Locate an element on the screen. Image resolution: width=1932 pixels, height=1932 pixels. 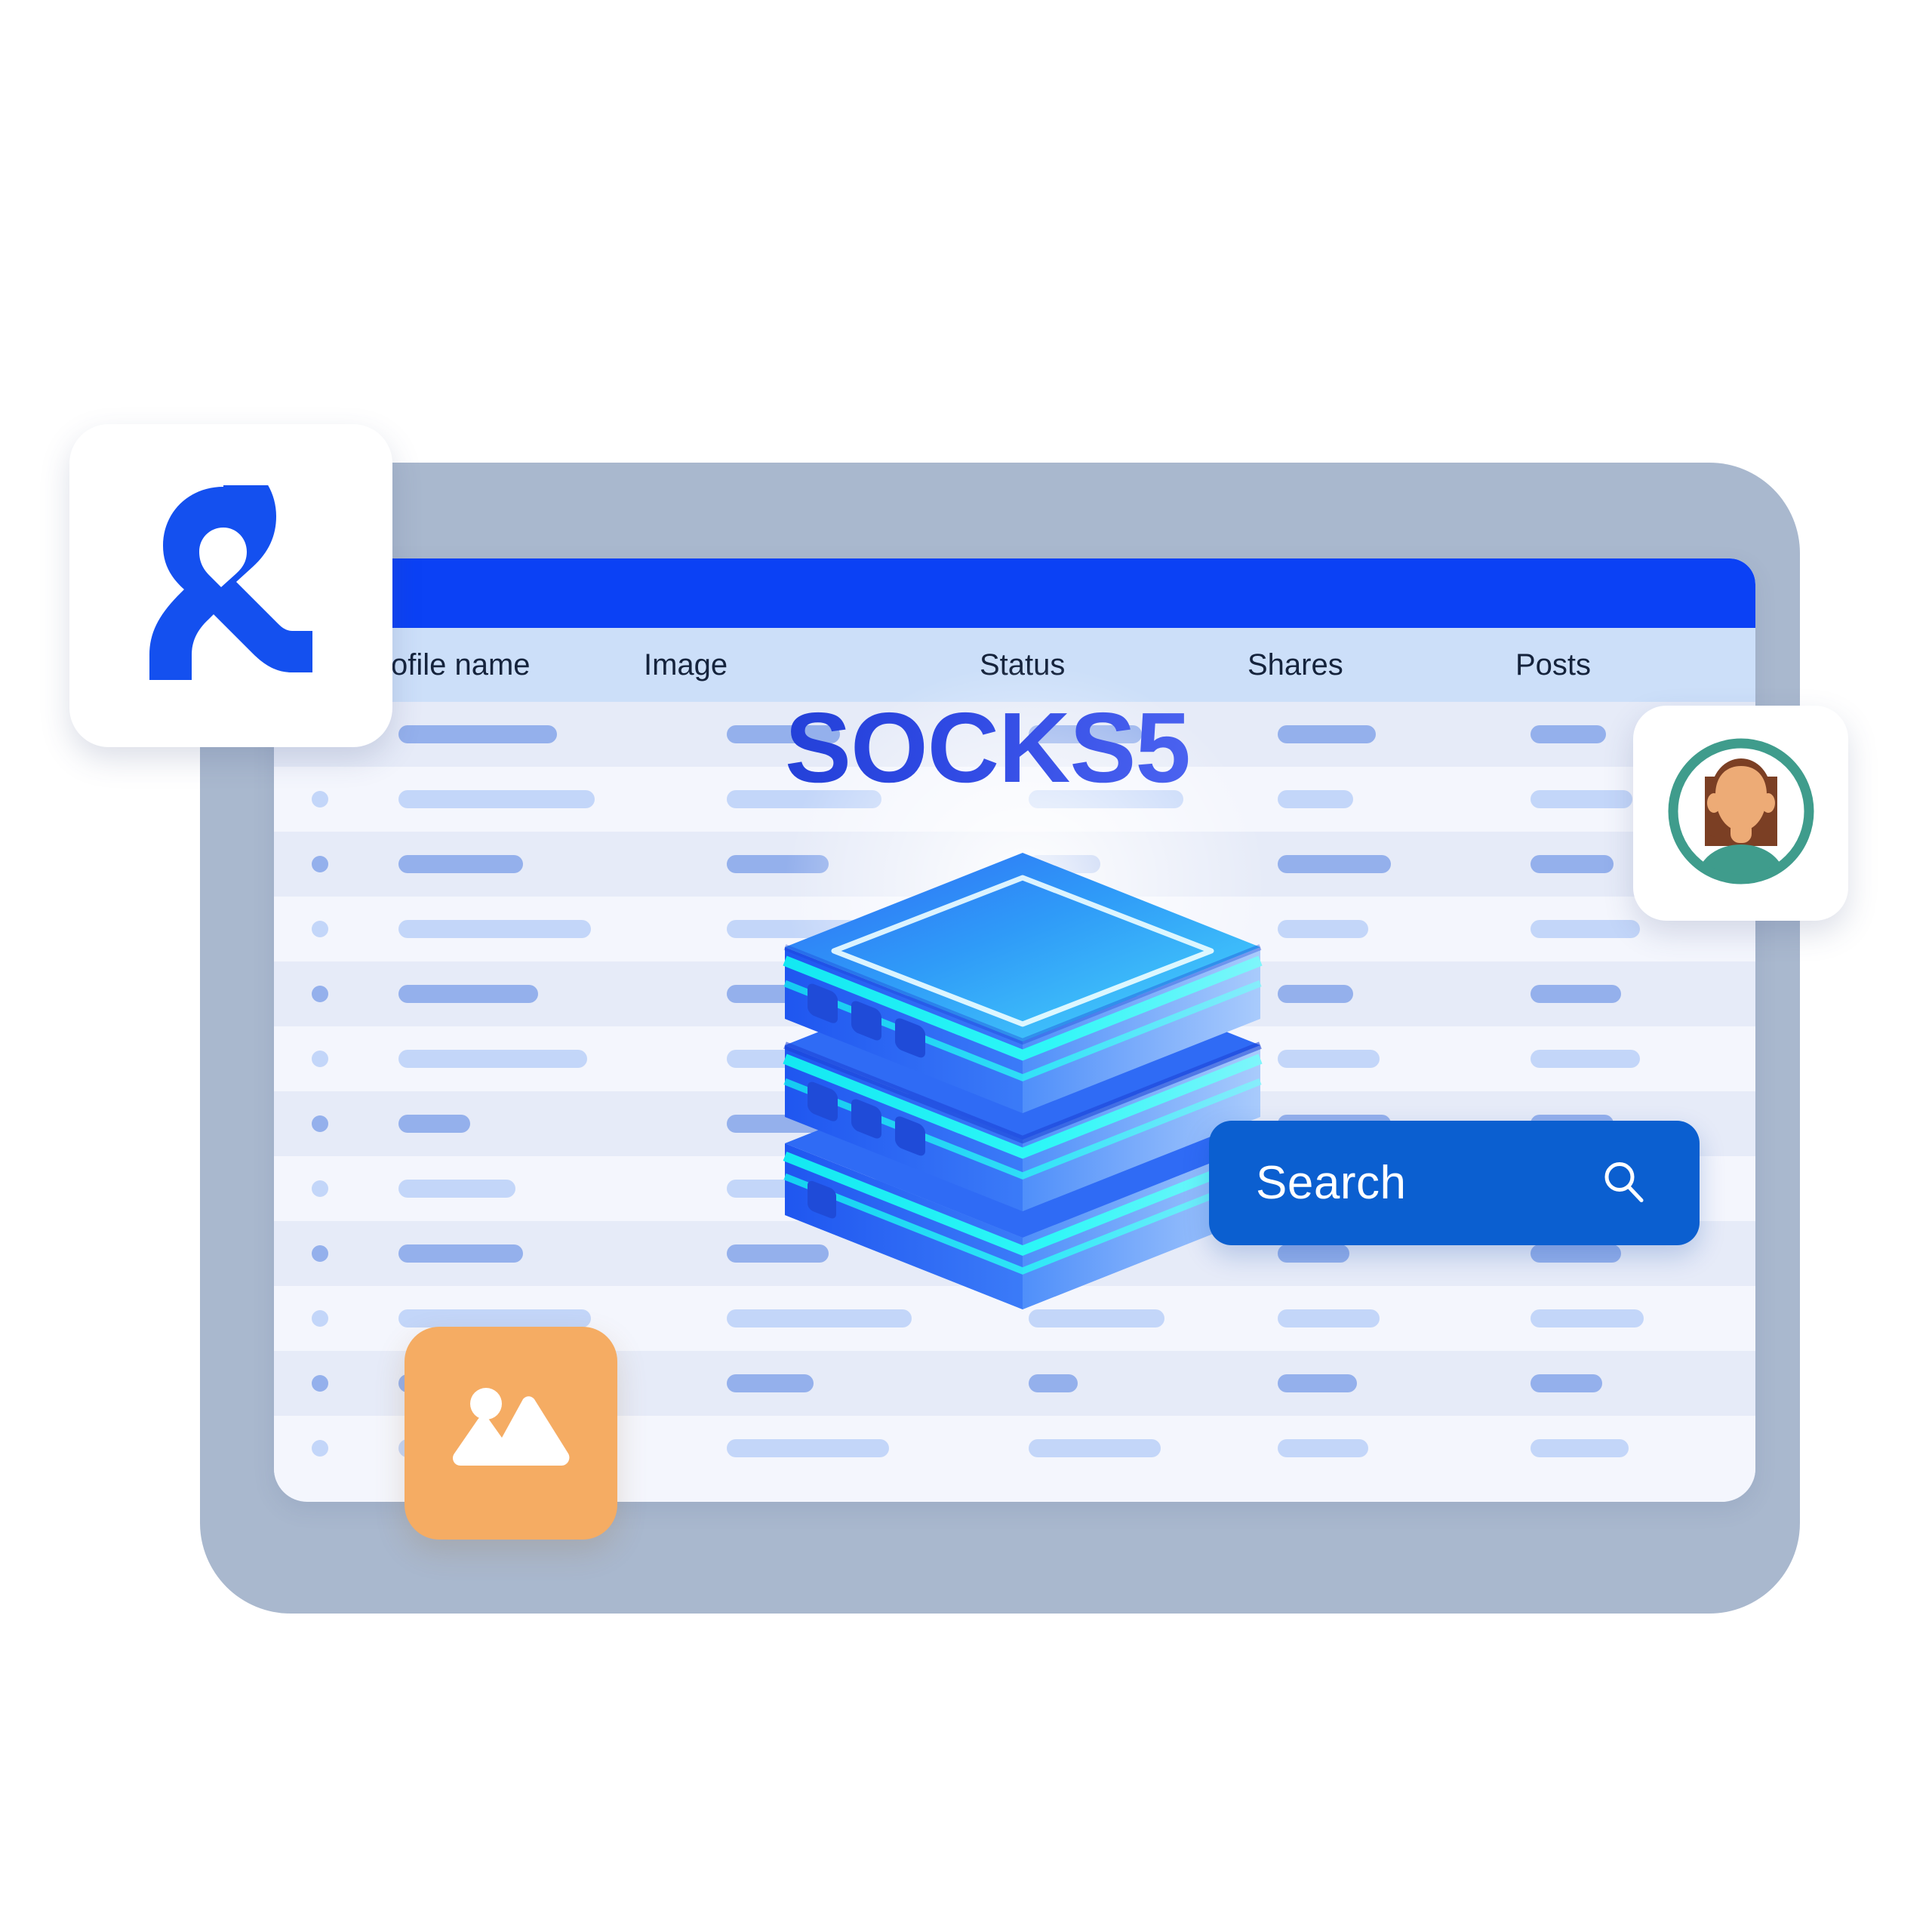
ampersand-logo-icon is located at coordinates (231, 572).